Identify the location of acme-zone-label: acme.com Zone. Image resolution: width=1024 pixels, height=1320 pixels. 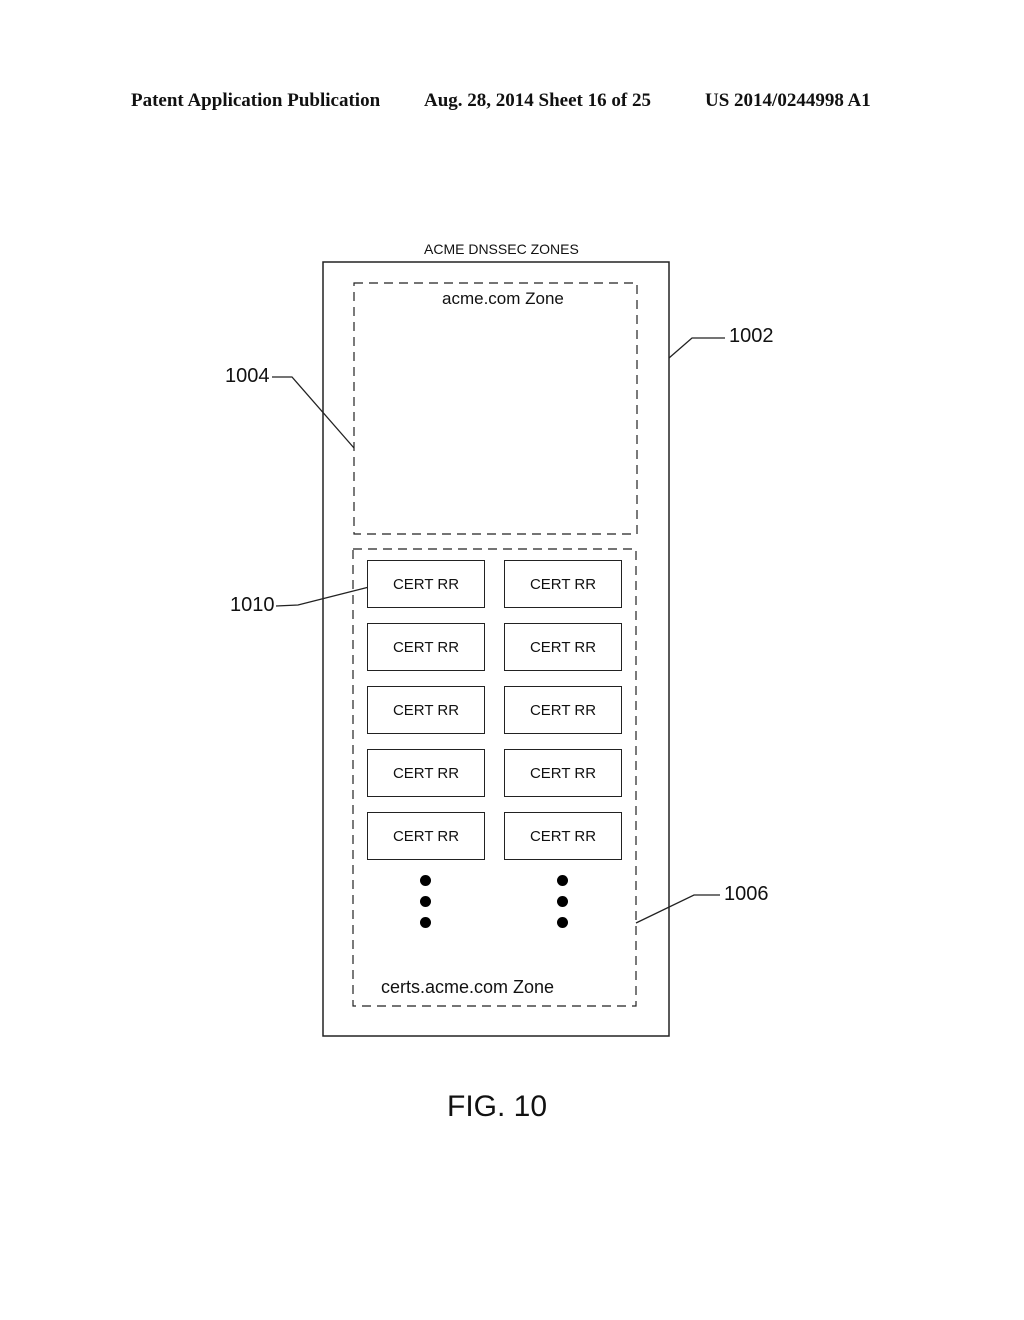
(503, 298).